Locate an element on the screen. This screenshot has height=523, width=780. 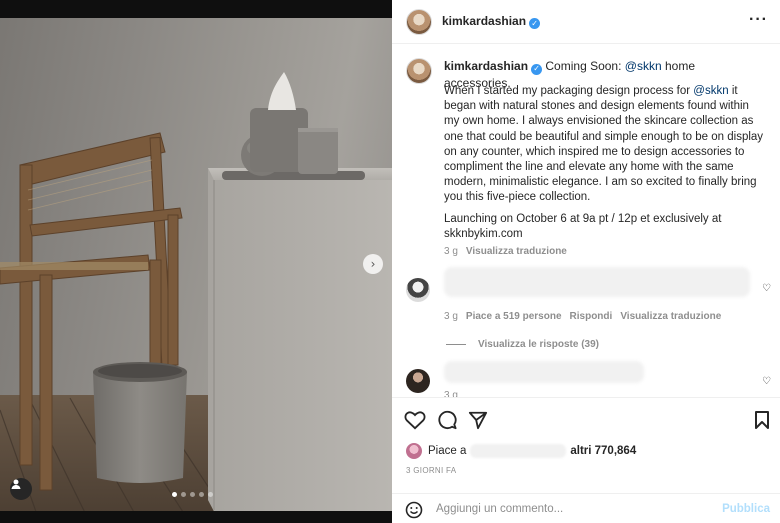
tagged-users-button is located at coordinates (21, 489).